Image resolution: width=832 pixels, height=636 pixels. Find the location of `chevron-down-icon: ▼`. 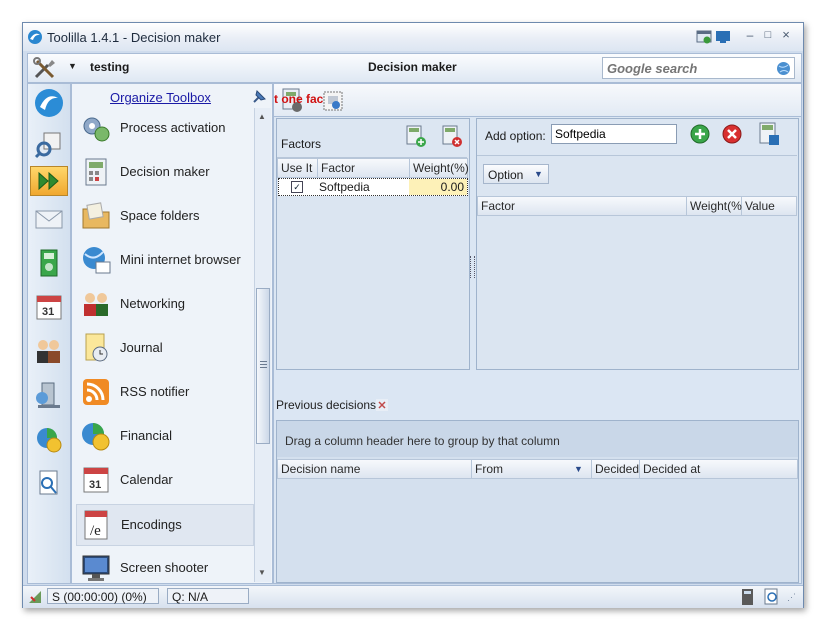

chevron-down-icon: ▼ is located at coordinates (72, 66).